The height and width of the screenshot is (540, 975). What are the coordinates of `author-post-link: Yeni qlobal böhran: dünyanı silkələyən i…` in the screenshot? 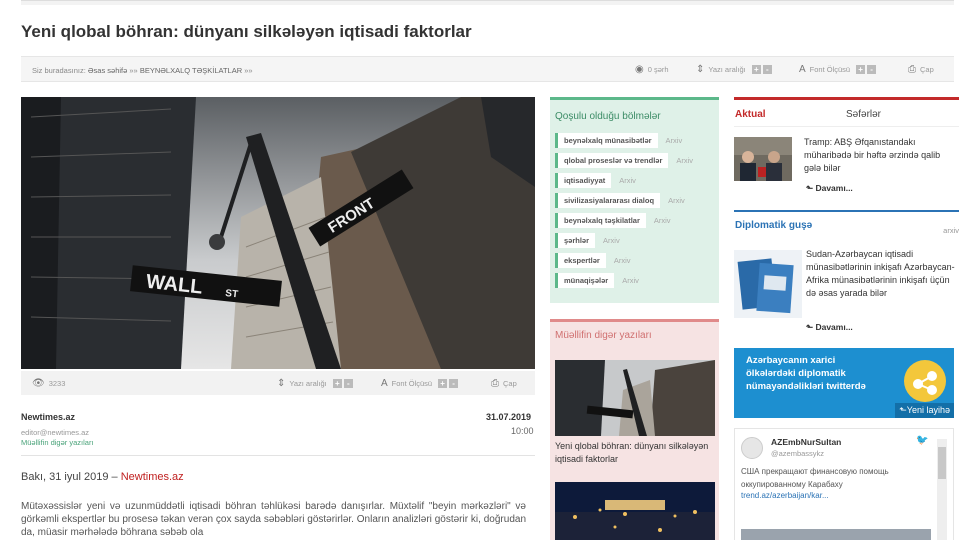 It's located at (634, 453).